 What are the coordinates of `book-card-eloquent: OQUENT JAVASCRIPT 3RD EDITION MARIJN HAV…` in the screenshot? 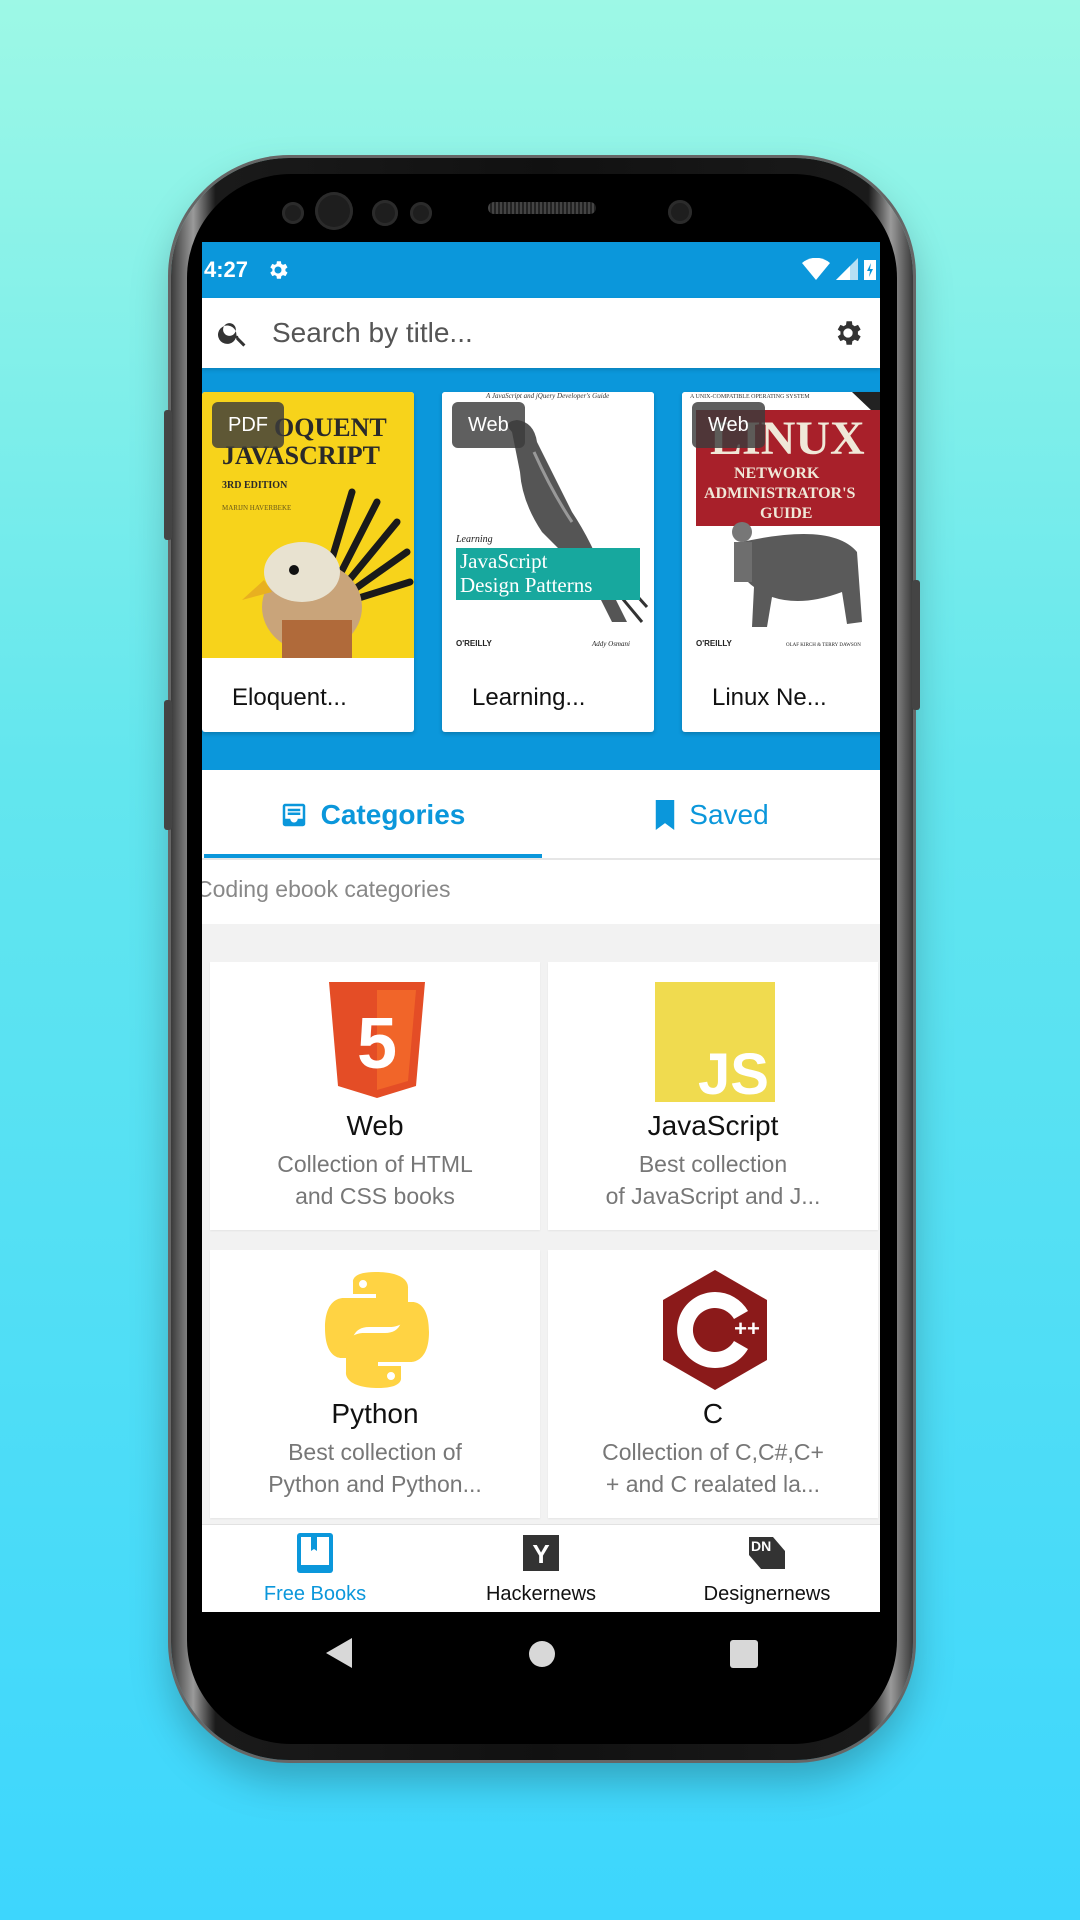 It's located at (308, 562).